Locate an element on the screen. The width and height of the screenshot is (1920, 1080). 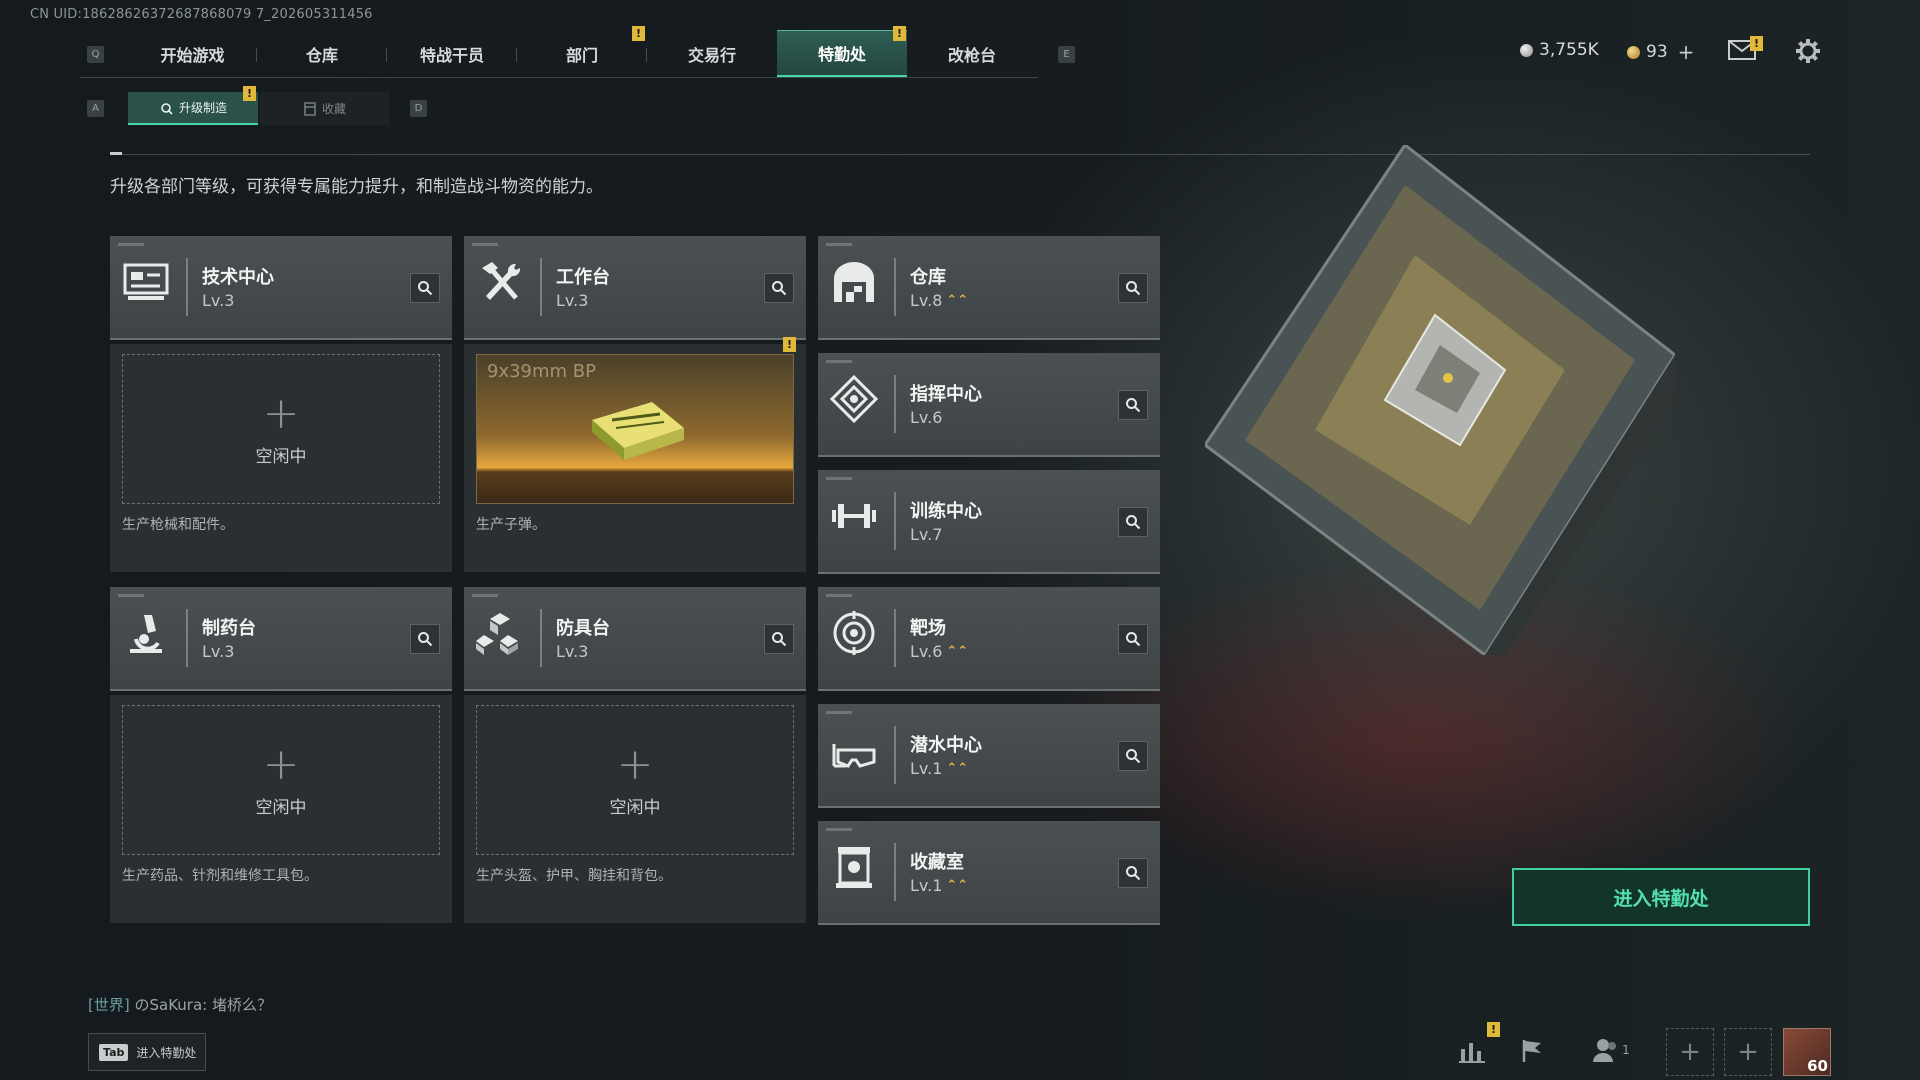
tab-warehouse: 仓库 is located at coordinates (322, 54).